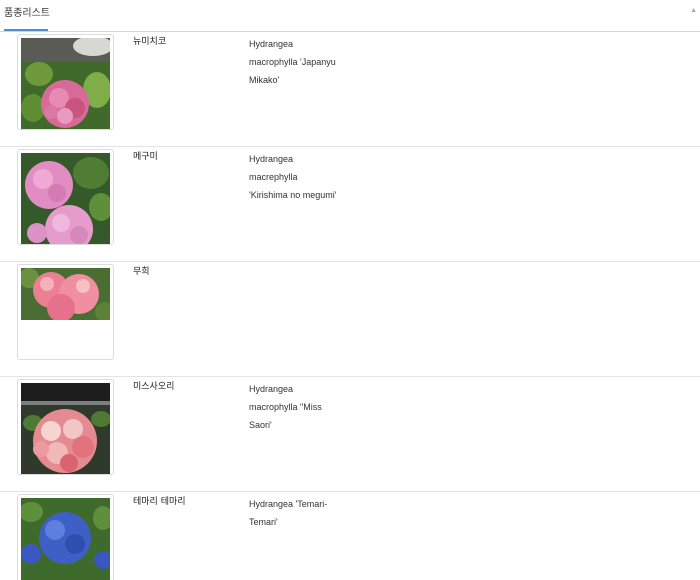 The width and height of the screenshot is (700, 580). What do you see at coordinates (141, 272) in the screenshot?
I see `variety-name: 무희` at bounding box center [141, 272].